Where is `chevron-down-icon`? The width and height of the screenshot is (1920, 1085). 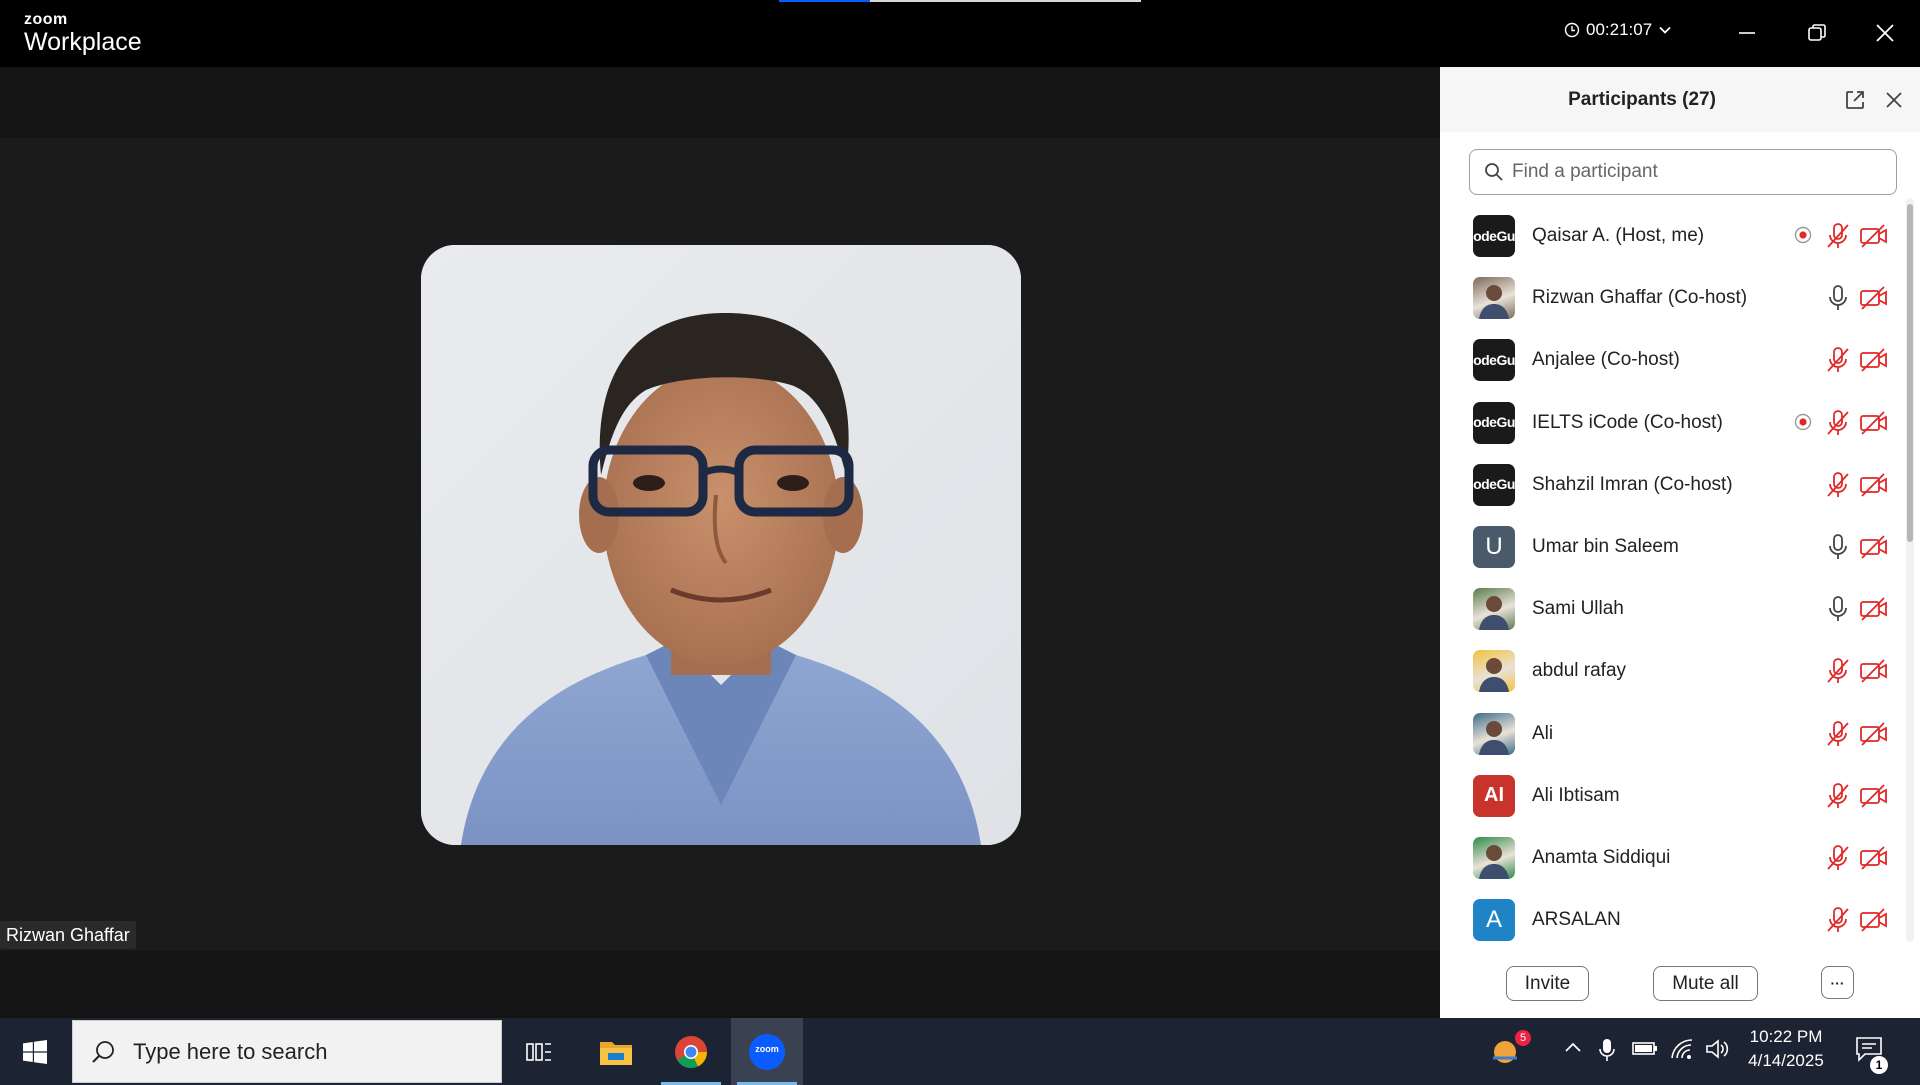 chevron-down-icon is located at coordinates (1665, 30).